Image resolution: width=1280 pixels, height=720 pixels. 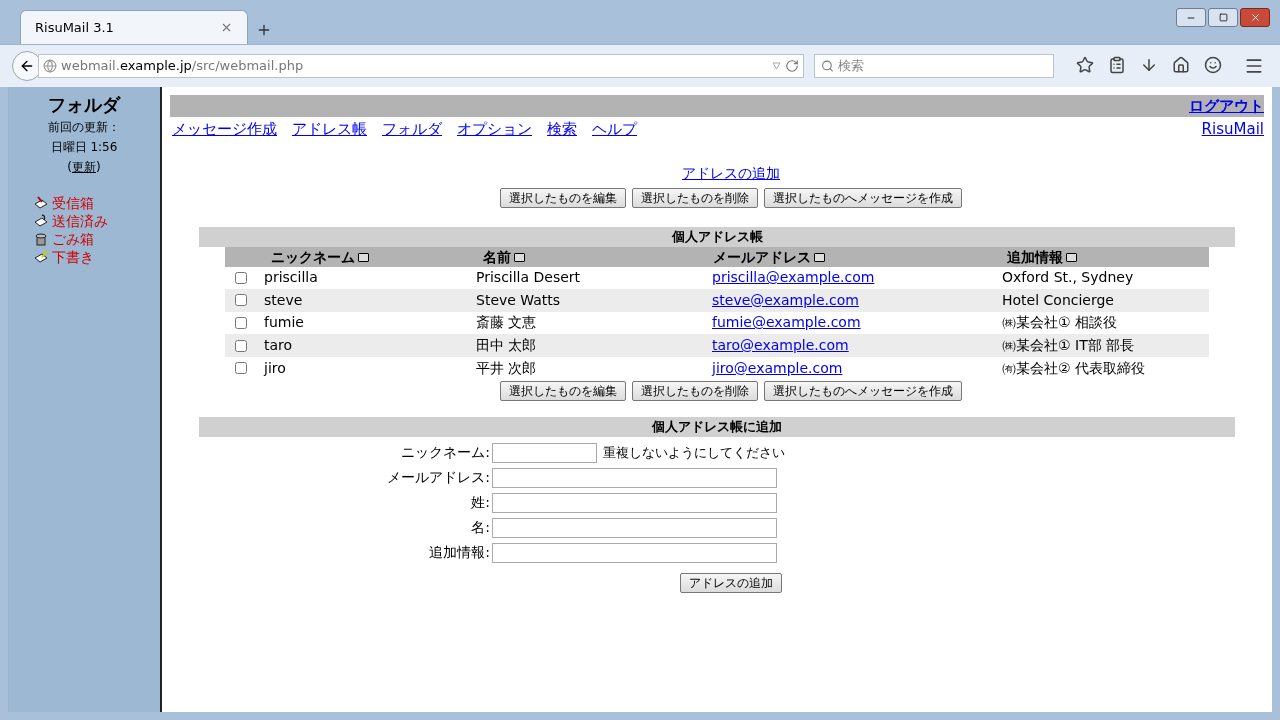 I want to click on search-input: 検索, so click(x=942, y=66).